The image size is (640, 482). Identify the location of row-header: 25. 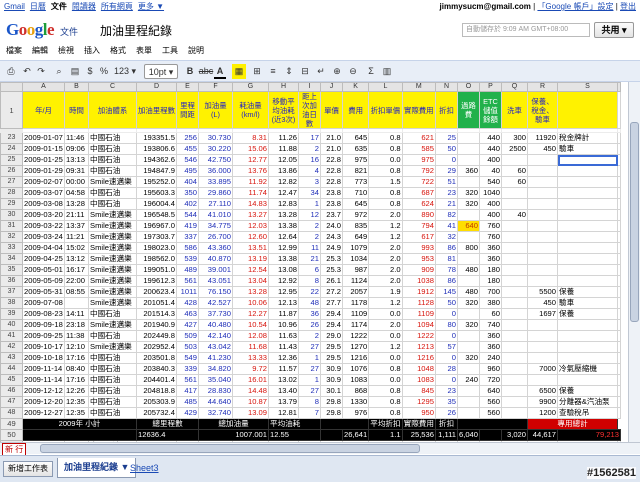
(11, 160).